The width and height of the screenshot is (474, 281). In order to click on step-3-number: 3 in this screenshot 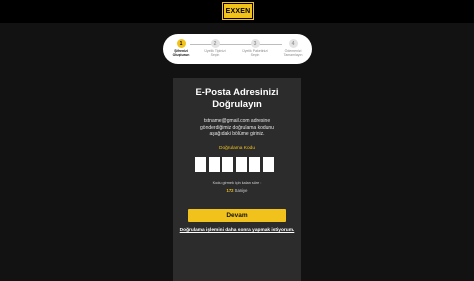, I will do `click(255, 43)`.